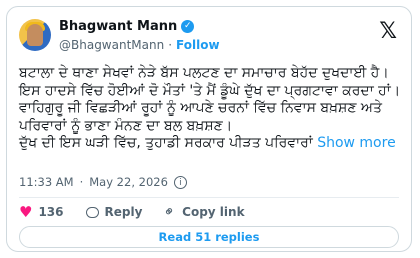  I want to click on copy-link-label: Copy link, so click(213, 212).